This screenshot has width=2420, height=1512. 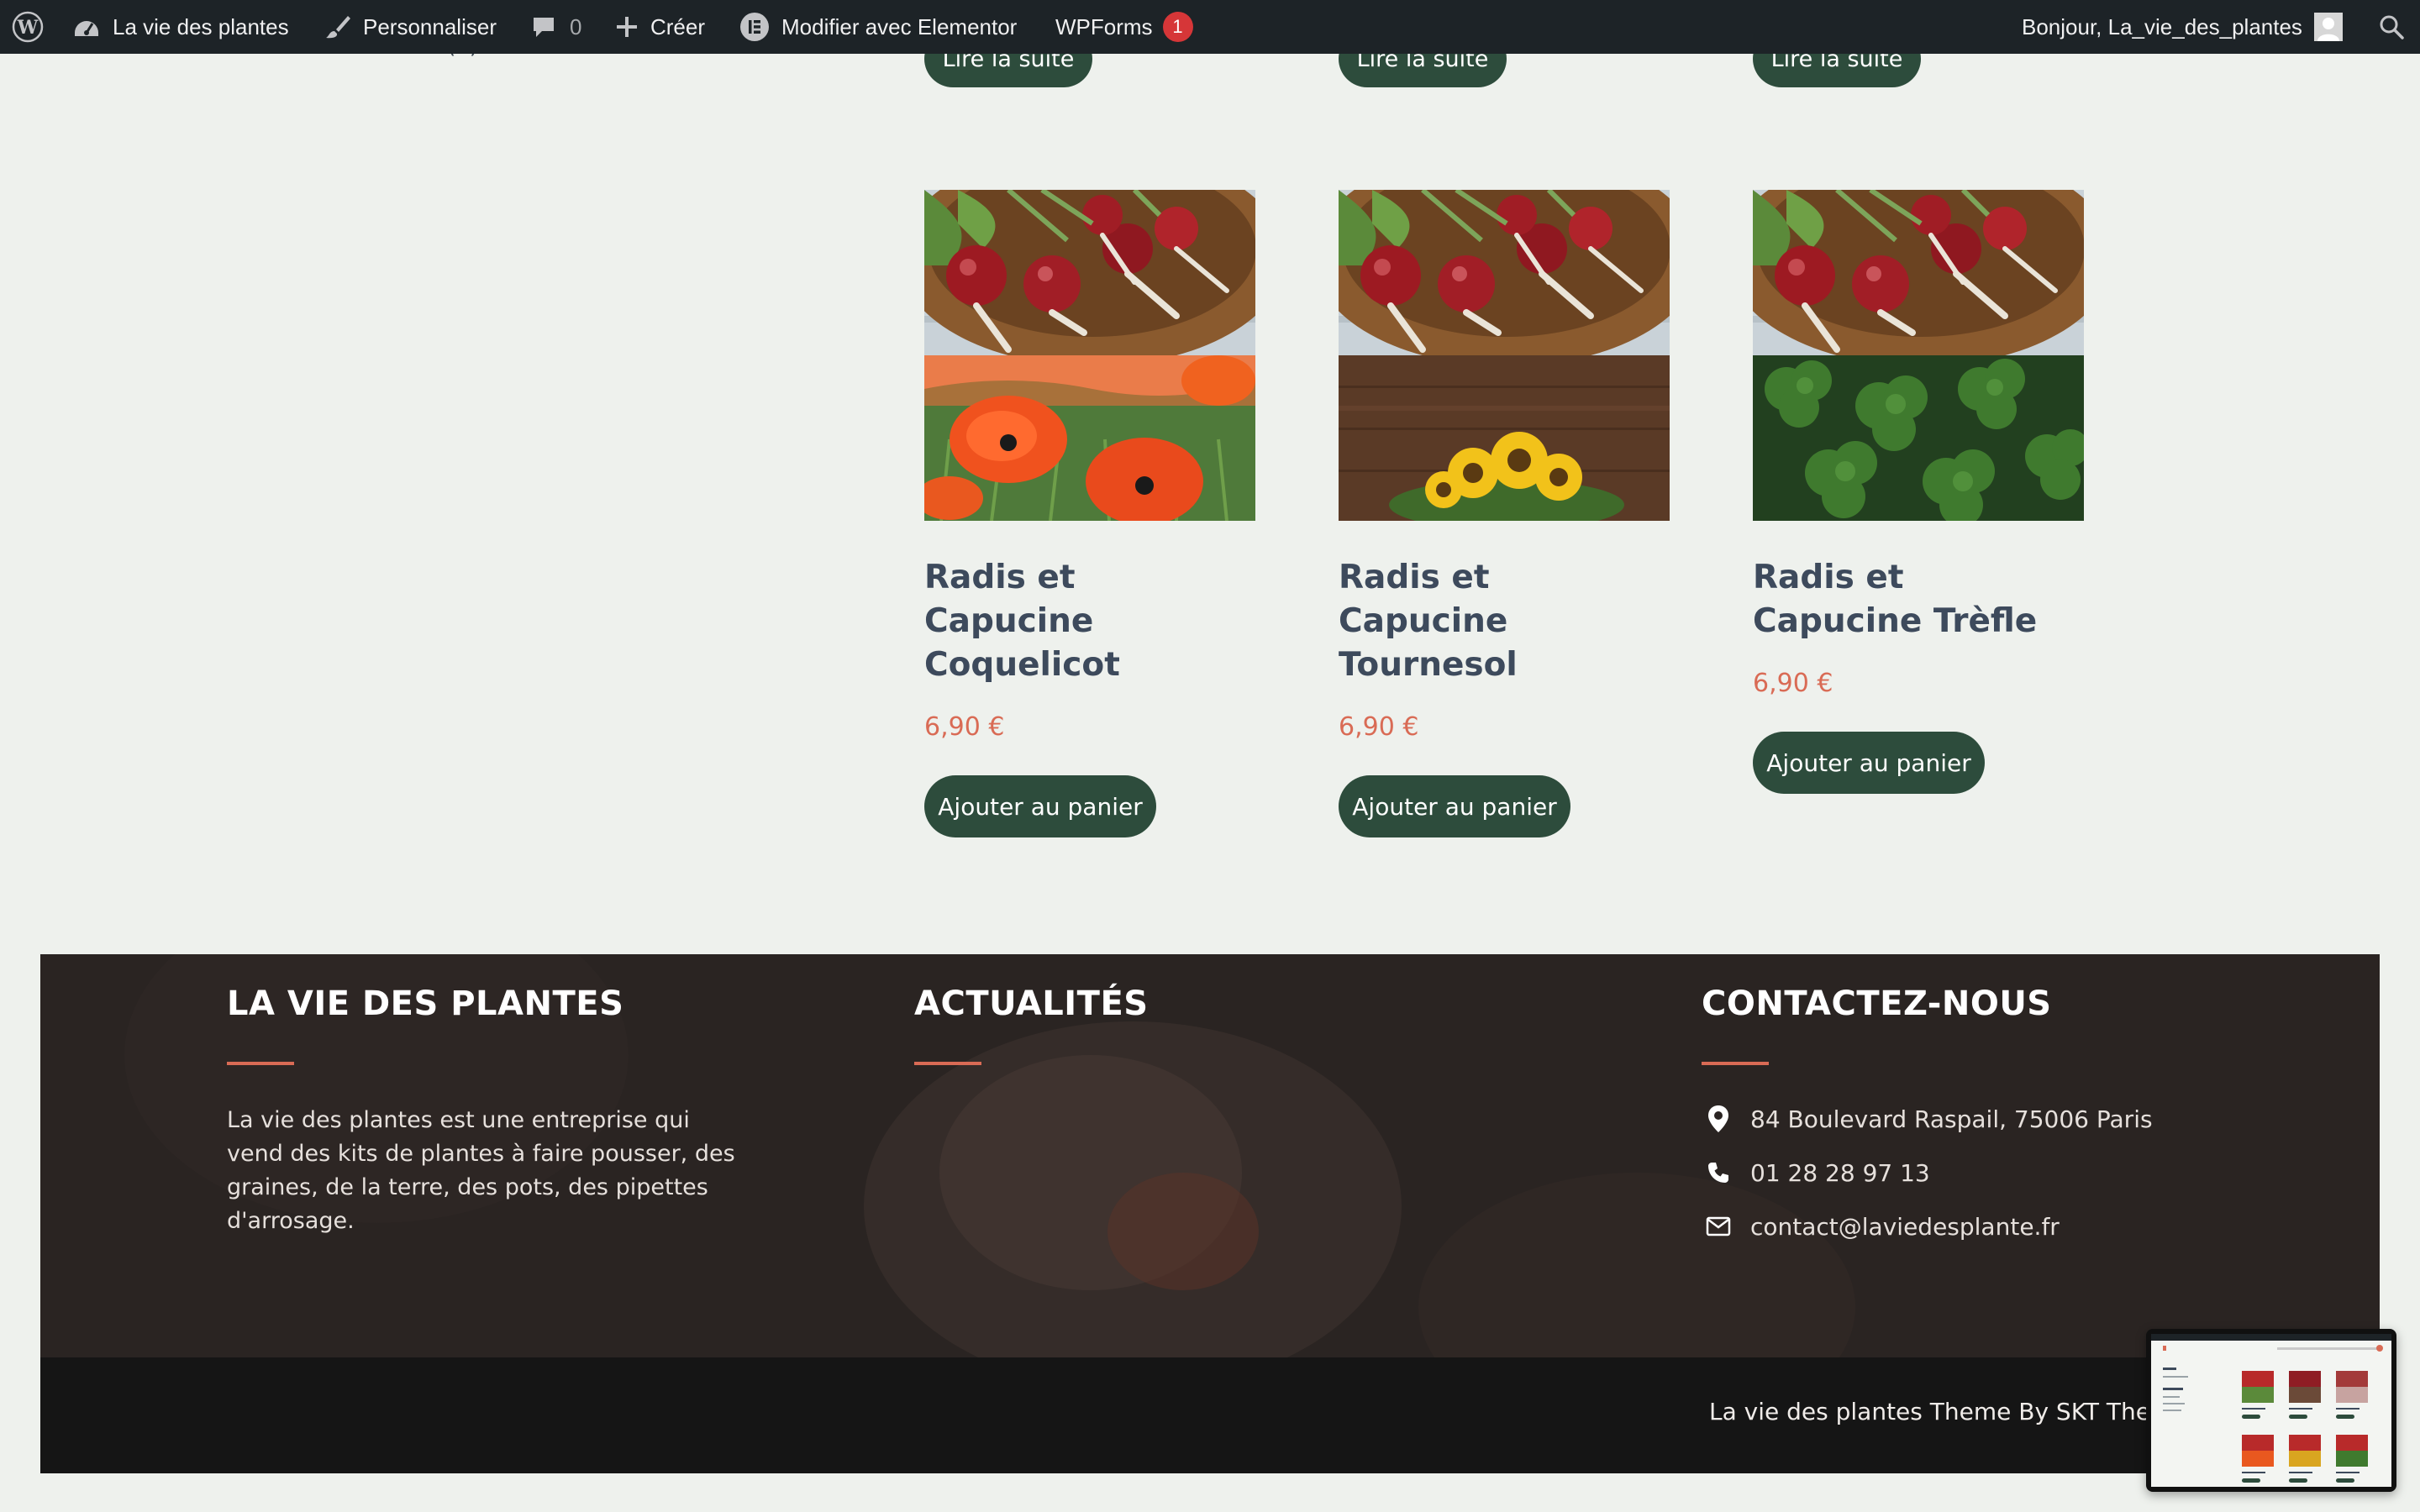 What do you see at coordinates (1840, 1172) in the screenshot?
I see `contact-phone-text: 01 28 28 97 13` at bounding box center [1840, 1172].